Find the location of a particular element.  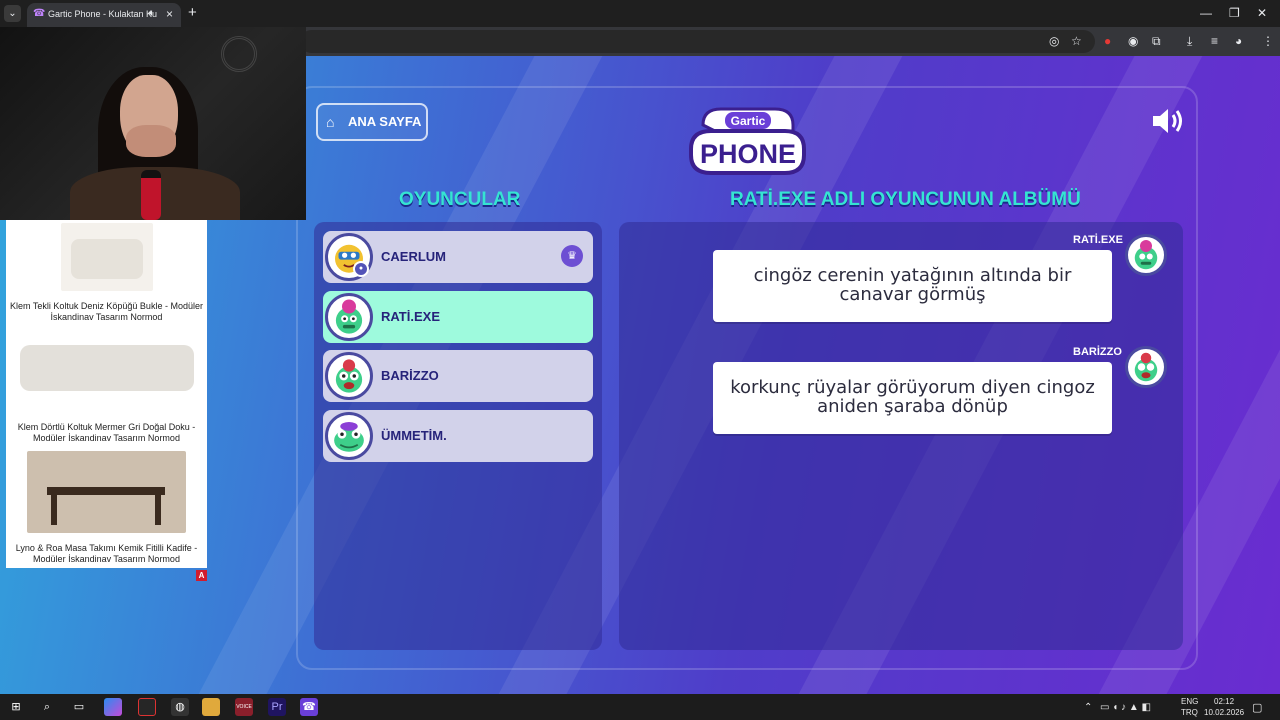

logo-text-top: Gartic is located at coordinates (748, 121).